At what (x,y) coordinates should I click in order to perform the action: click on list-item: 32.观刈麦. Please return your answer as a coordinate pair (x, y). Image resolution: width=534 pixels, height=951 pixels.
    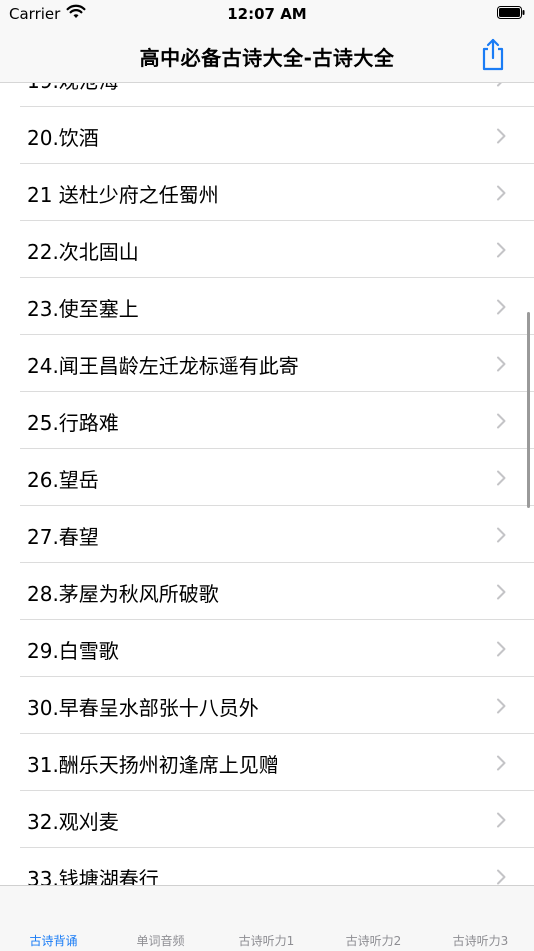
    Looking at the image, I should click on (267, 819).